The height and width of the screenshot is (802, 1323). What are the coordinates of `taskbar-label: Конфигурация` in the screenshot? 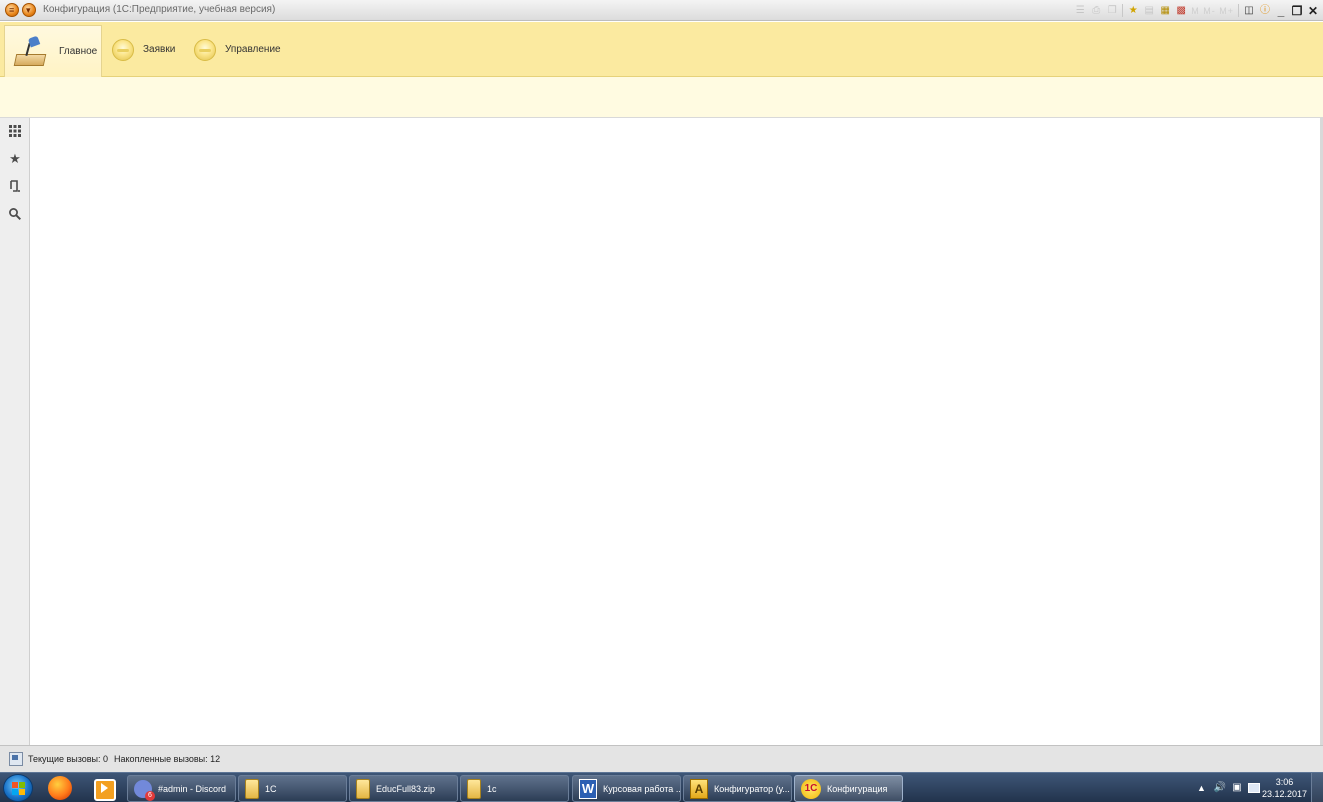 It's located at (857, 788).